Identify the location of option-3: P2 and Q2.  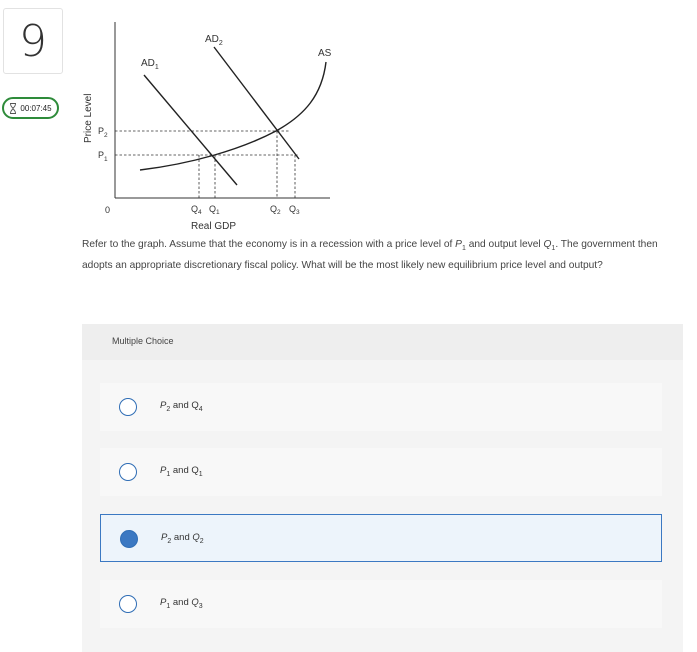
(381, 538).